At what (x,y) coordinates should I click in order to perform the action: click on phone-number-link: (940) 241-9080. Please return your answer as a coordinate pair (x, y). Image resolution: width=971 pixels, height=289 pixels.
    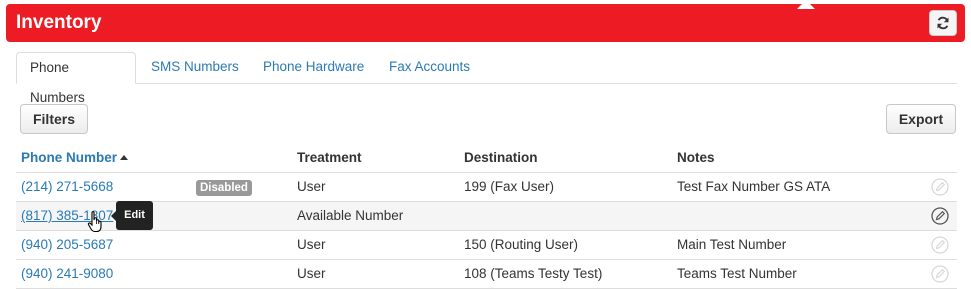
    Looking at the image, I should click on (67, 273).